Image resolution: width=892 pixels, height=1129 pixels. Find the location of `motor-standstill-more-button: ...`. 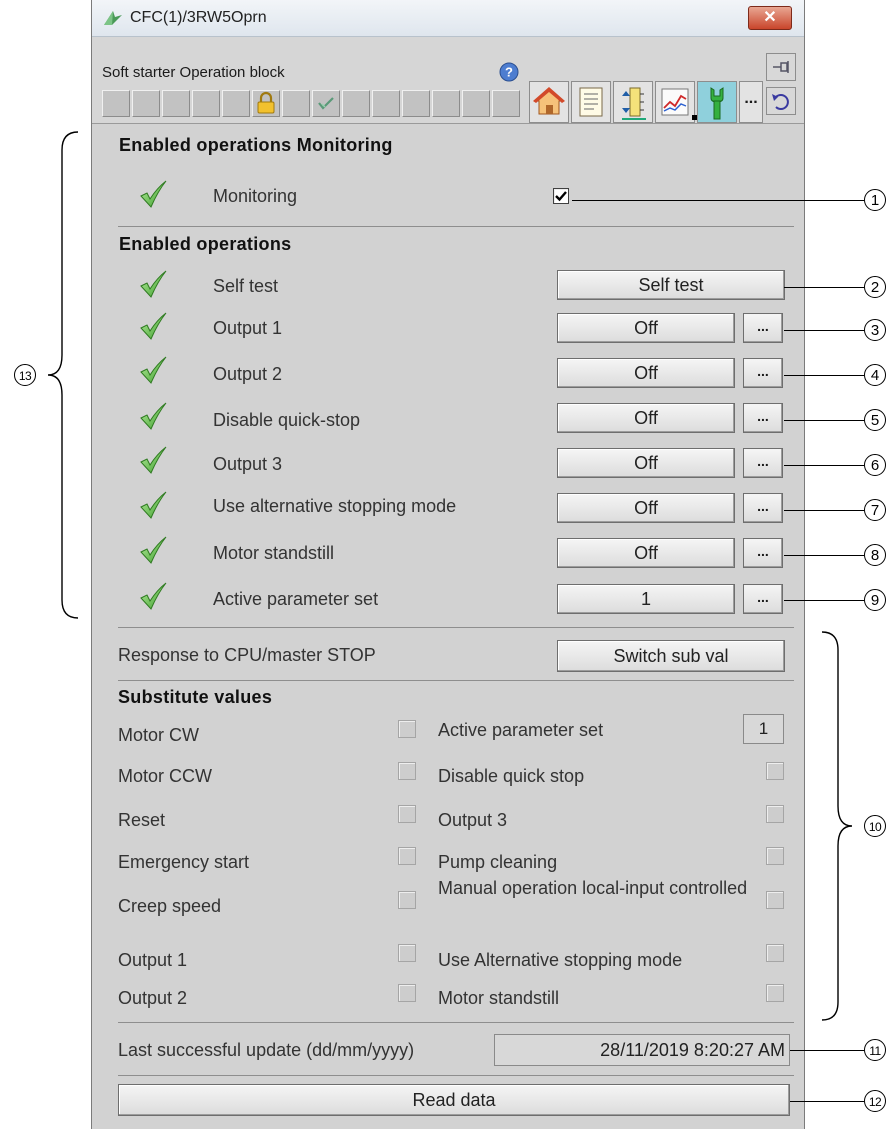

motor-standstill-more-button: ... is located at coordinates (763, 553).